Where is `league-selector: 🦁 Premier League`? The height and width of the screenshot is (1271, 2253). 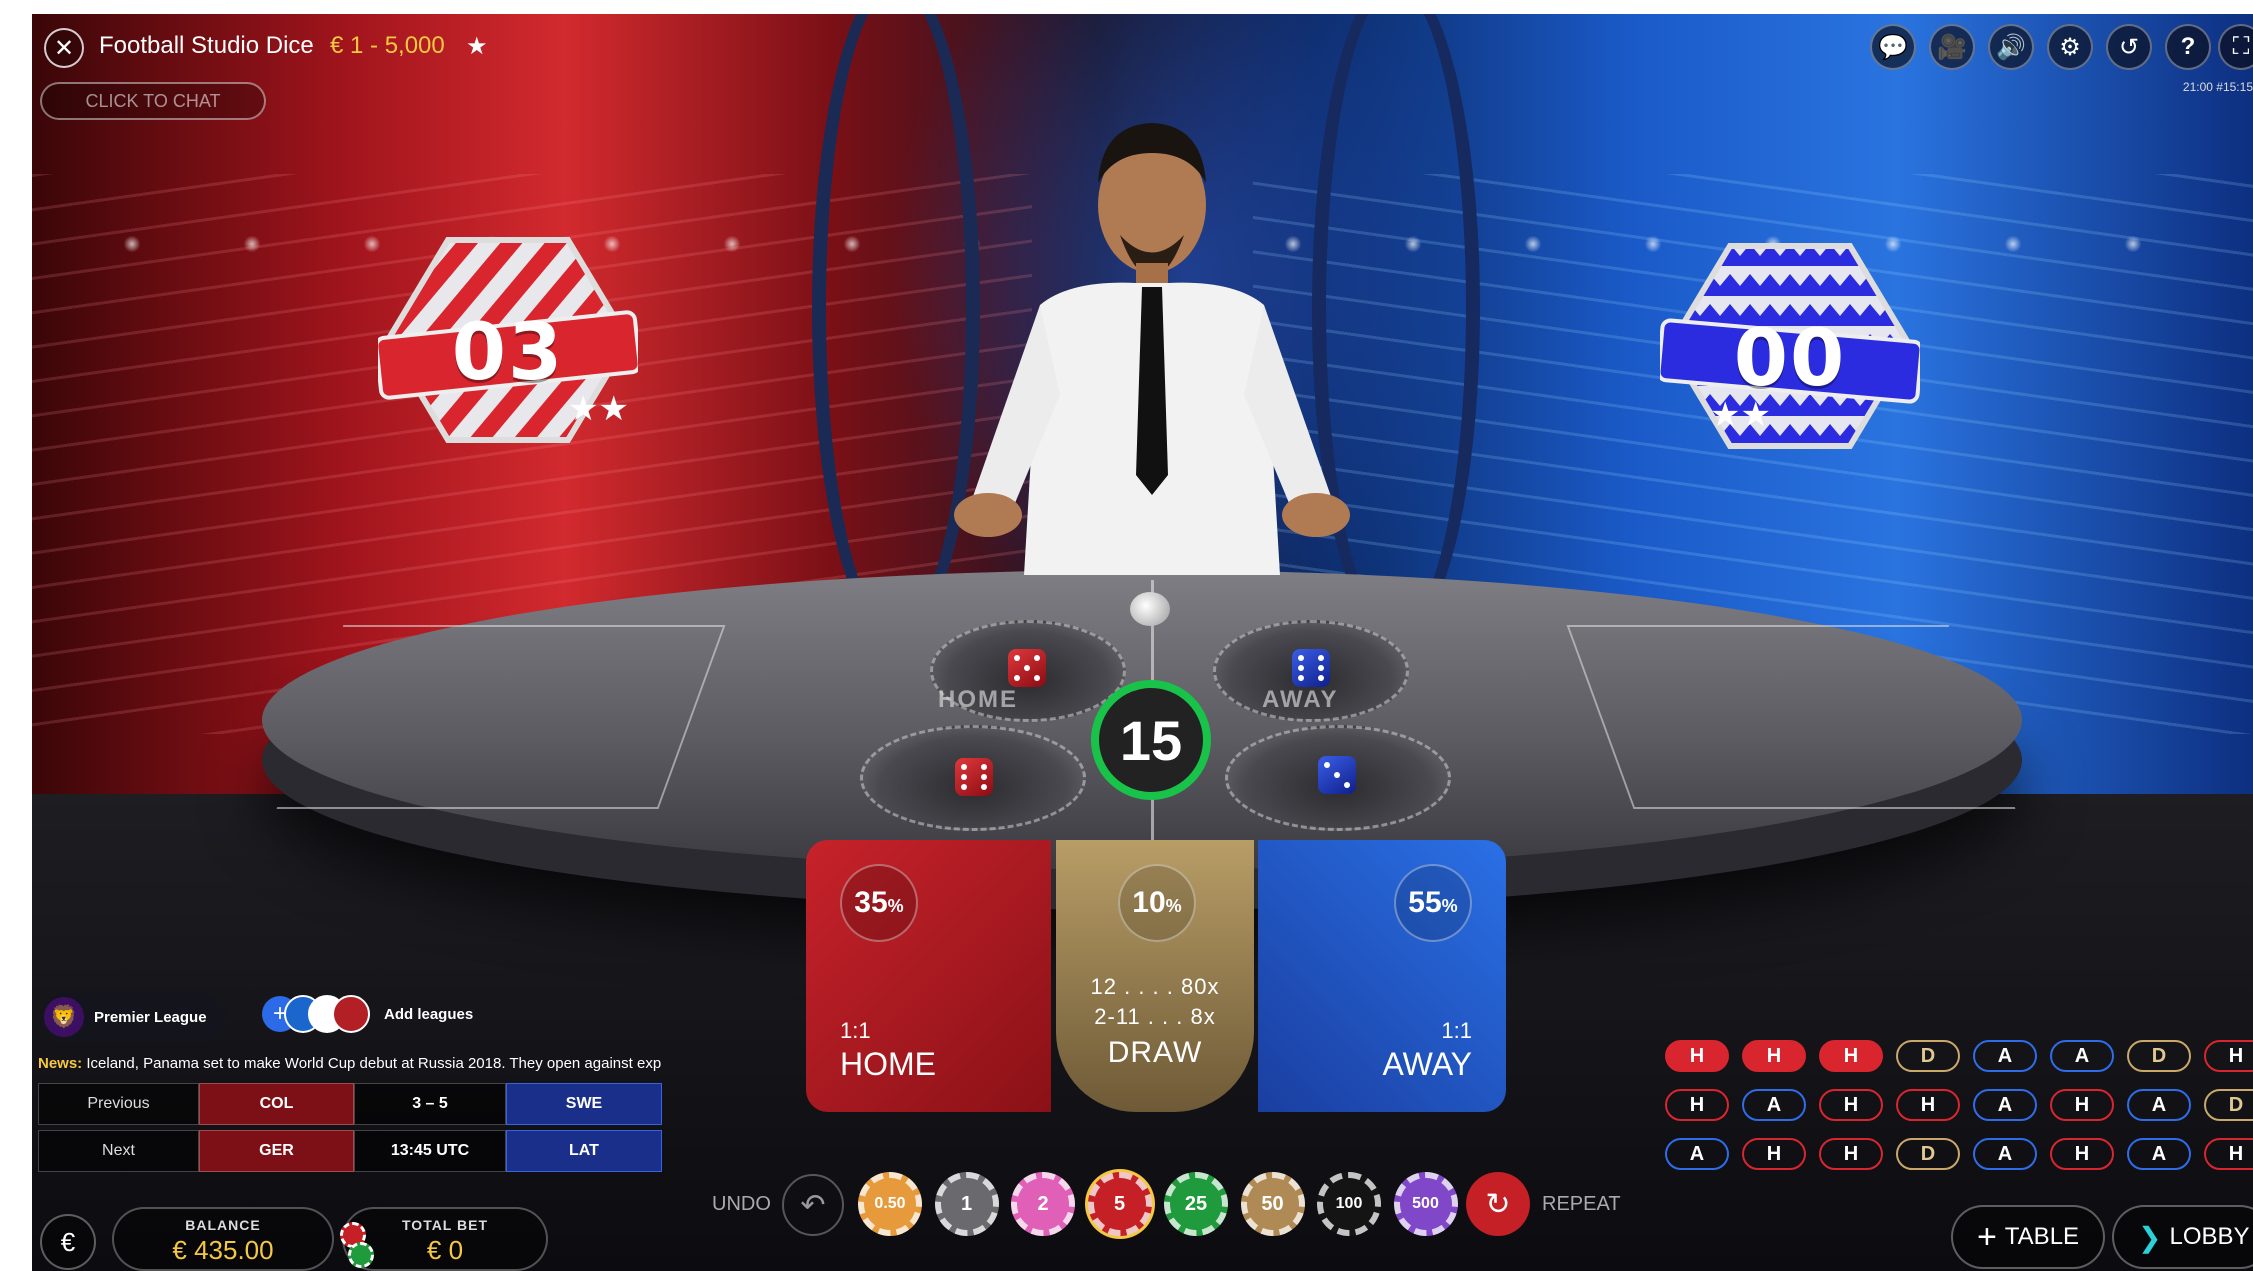 league-selector: 🦁 Premier League is located at coordinates (133, 1017).